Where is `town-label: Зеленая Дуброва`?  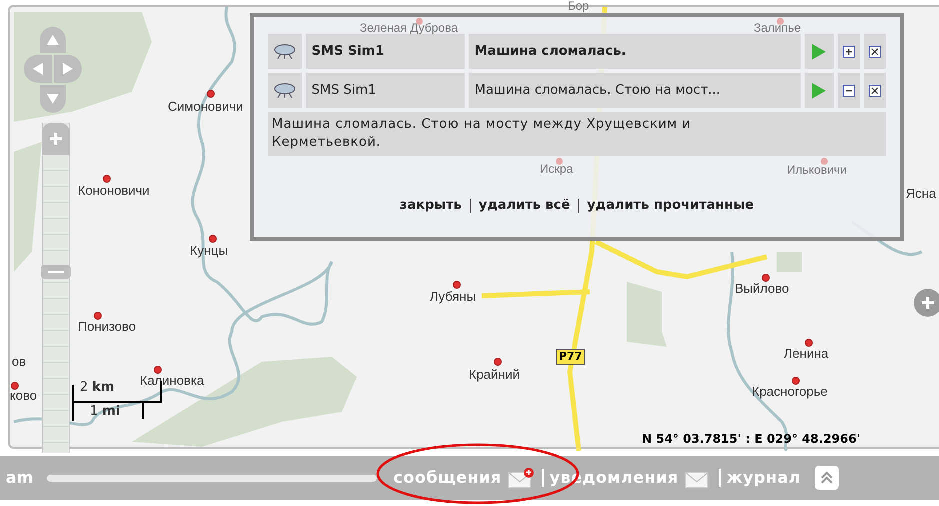 town-label: Зеленая Дуброва is located at coordinates (409, 28).